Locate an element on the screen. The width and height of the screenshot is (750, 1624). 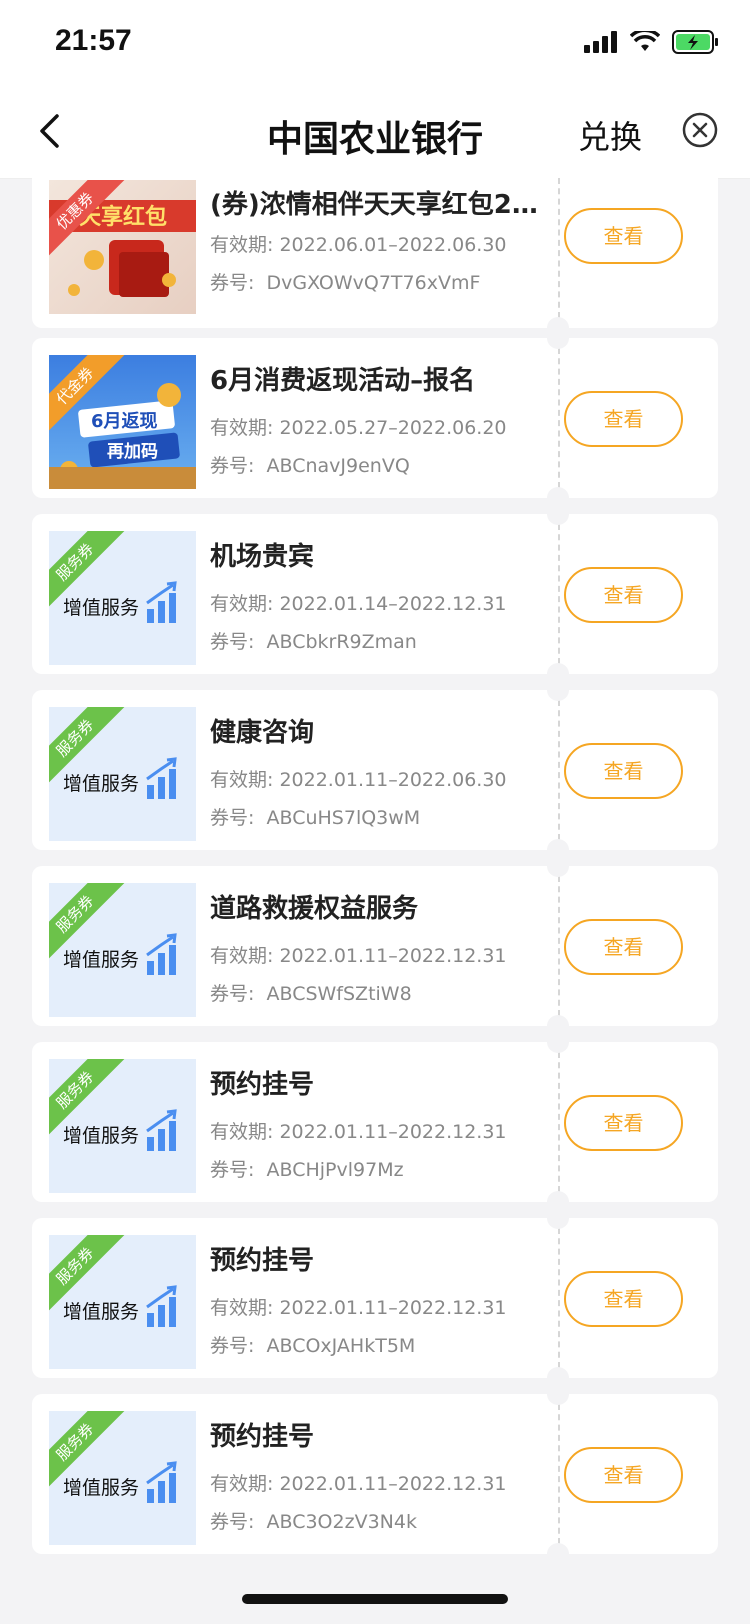
coupon-code: 券号: ABCOxJAHkT5M is located at coordinates (313, 1346).